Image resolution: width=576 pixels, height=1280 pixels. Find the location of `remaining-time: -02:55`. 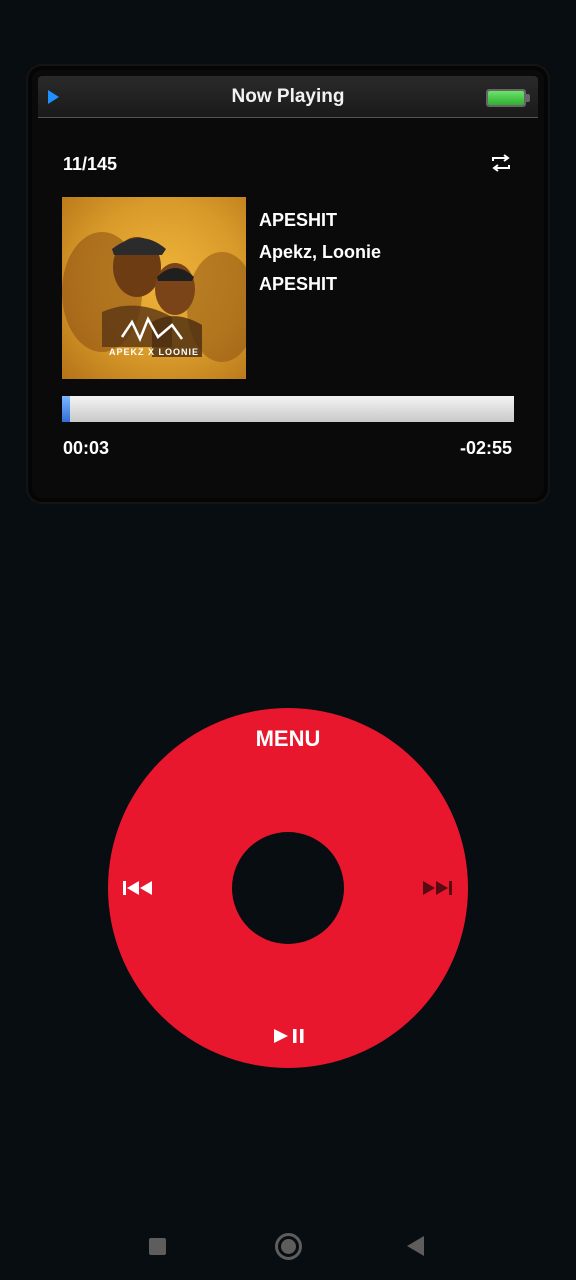

remaining-time: -02:55 is located at coordinates (485, 448).